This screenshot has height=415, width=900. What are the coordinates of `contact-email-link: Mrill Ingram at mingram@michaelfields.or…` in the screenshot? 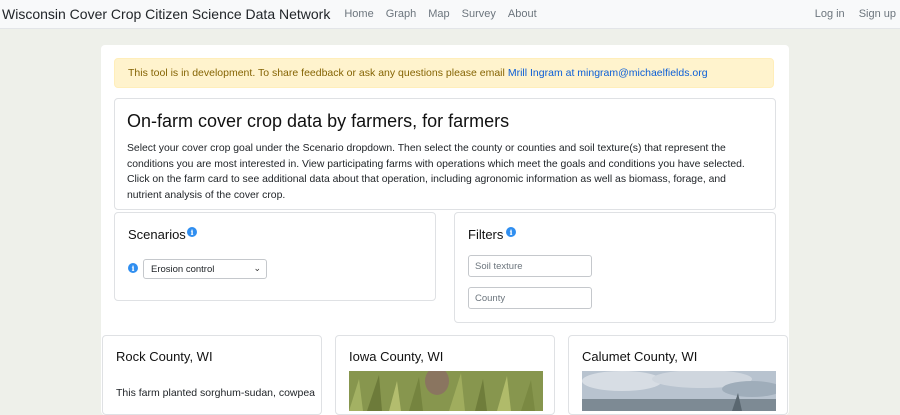 It's located at (608, 73).